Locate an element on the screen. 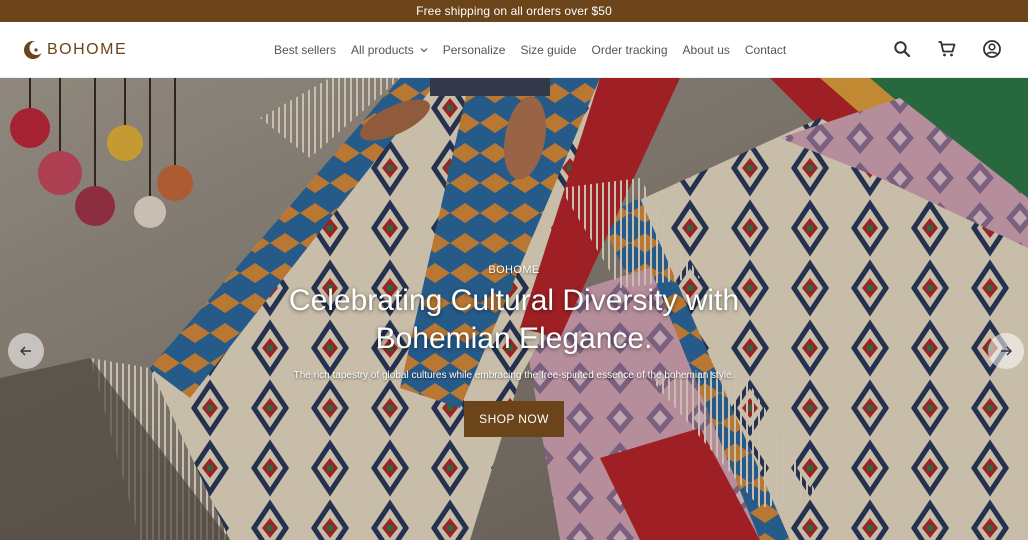  header-actions is located at coordinates (934, 49).